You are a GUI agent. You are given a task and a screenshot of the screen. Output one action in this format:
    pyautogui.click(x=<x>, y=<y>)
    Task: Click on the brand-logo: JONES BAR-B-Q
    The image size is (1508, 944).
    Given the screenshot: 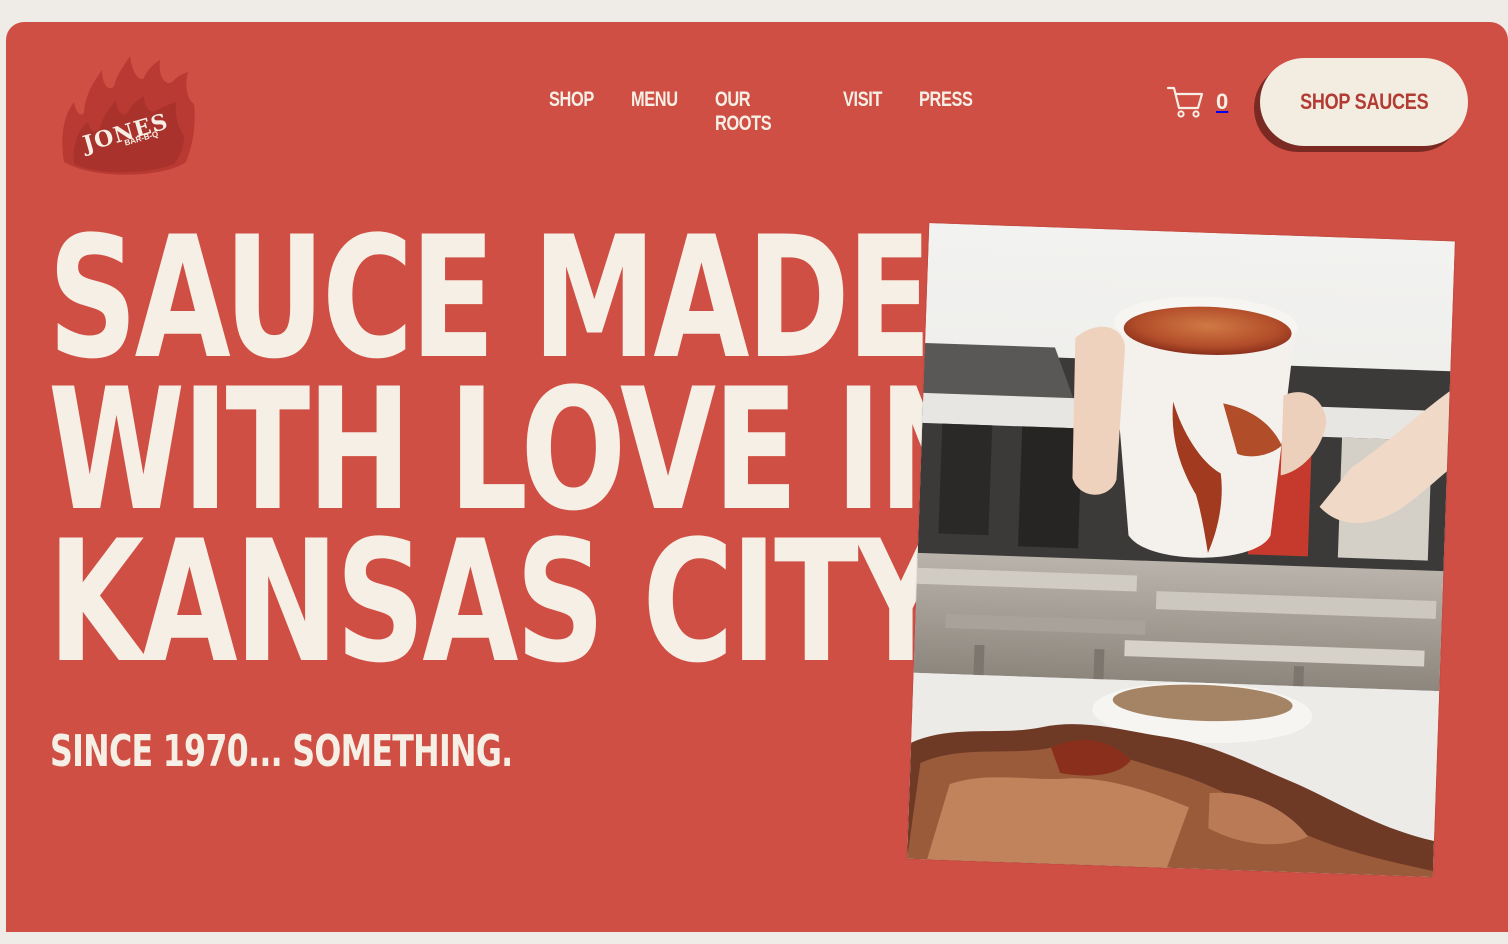 What is the action you would take?
    pyautogui.click(x=129, y=119)
    